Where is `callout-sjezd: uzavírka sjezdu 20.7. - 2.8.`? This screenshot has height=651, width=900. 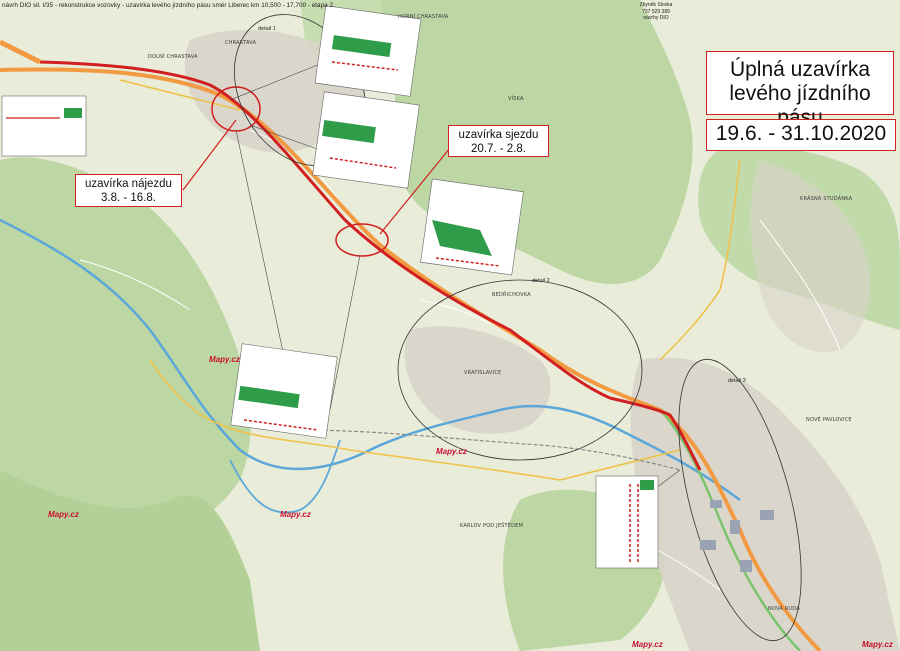
callout-sjezd: uzavírka sjezdu 20.7. - 2.8. is located at coordinates (498, 141).